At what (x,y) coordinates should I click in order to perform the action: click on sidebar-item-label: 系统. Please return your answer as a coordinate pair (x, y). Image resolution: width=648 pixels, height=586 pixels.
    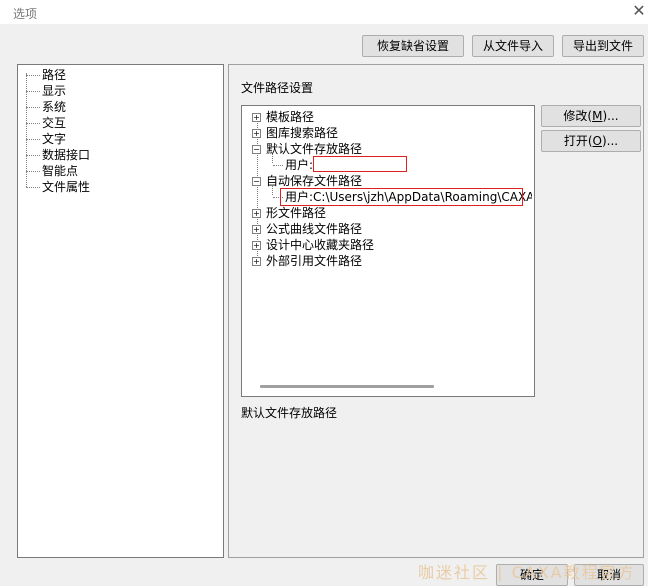
    Looking at the image, I should click on (54, 107).